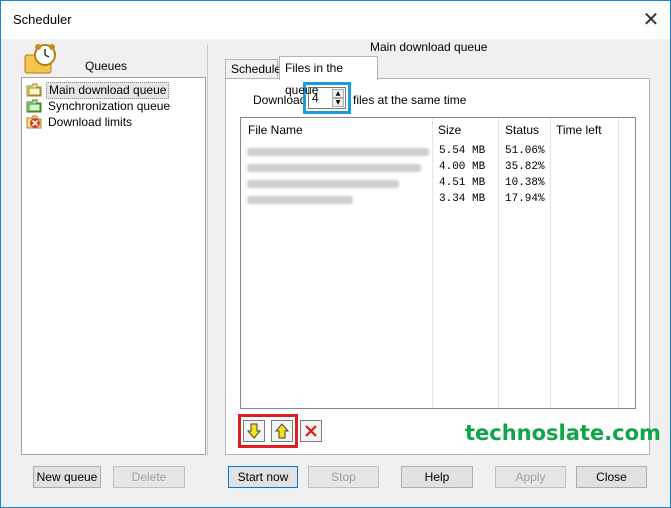  Describe the element at coordinates (253, 69) in the screenshot. I see `tab-schedule: Schedule` at that location.